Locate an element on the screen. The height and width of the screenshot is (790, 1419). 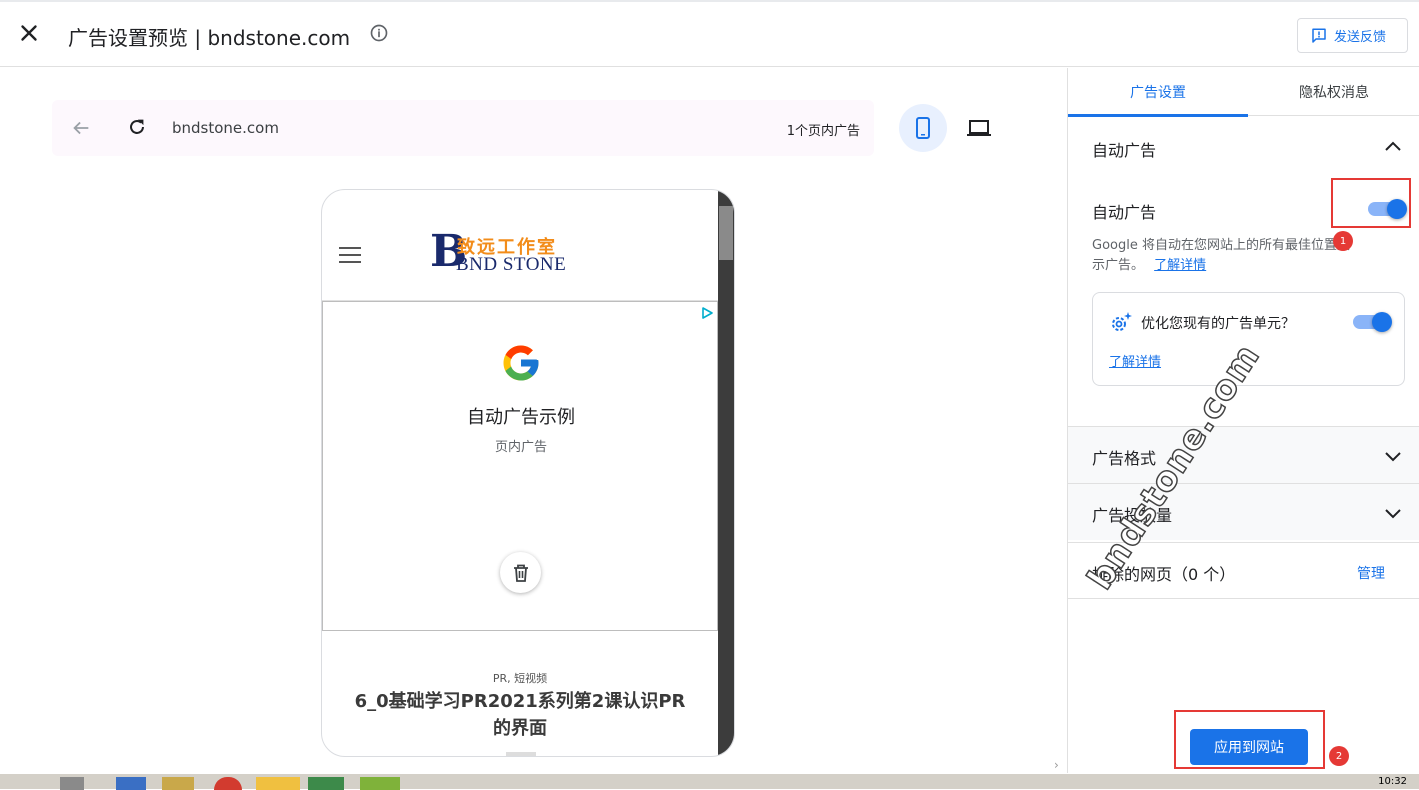
close-icon is located at coordinates (29, 33).